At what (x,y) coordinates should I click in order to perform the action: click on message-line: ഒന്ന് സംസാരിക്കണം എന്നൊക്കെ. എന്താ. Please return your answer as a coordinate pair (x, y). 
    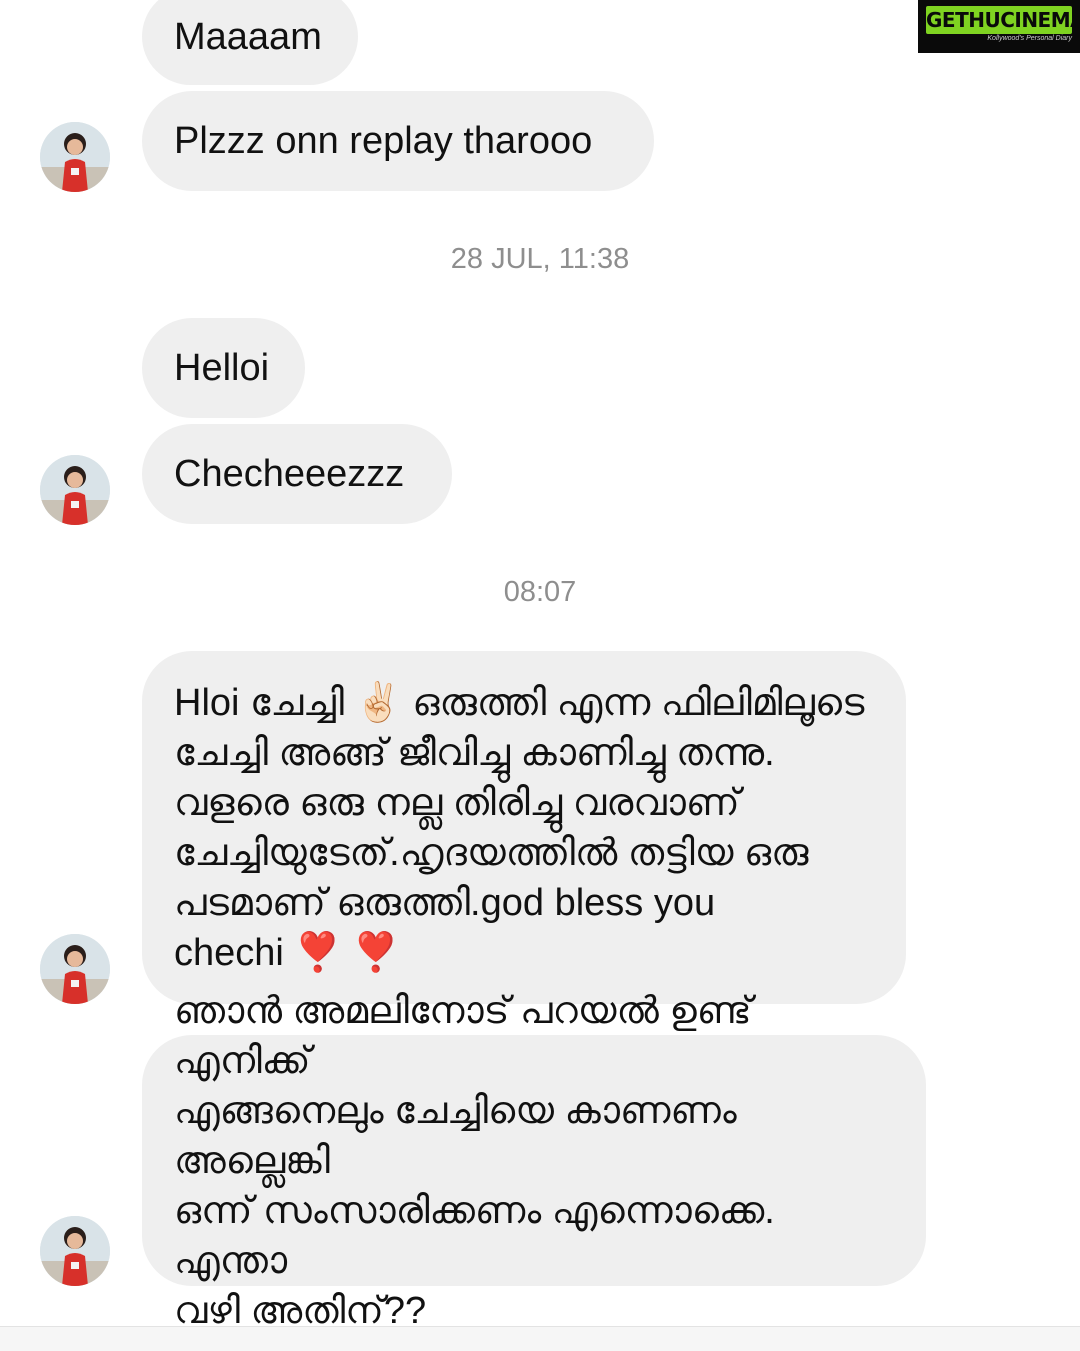
    Looking at the image, I should click on (474, 1235).